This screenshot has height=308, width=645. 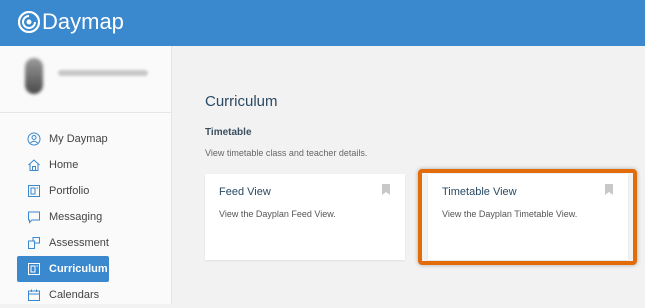 What do you see at coordinates (85, 79) in the screenshot?
I see `user-profile` at bounding box center [85, 79].